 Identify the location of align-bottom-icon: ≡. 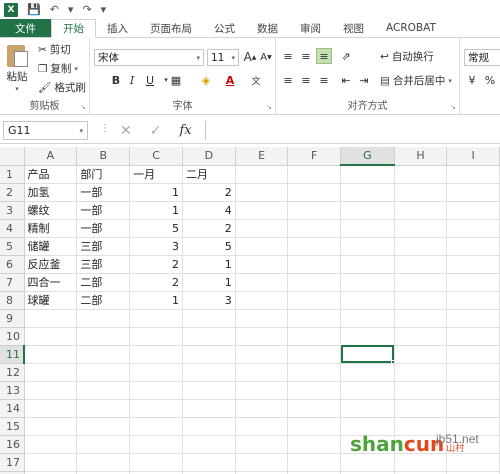
(324, 56).